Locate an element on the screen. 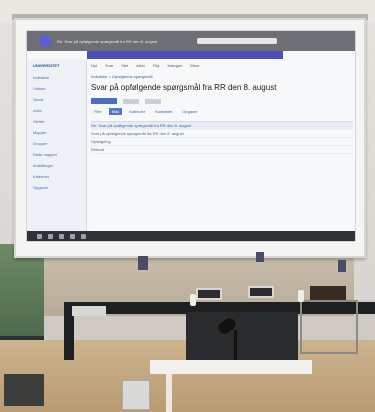 The image size is (375, 412). breadcrumb: Indbakke > Opfølgende spørgsmål is located at coordinates (222, 76).